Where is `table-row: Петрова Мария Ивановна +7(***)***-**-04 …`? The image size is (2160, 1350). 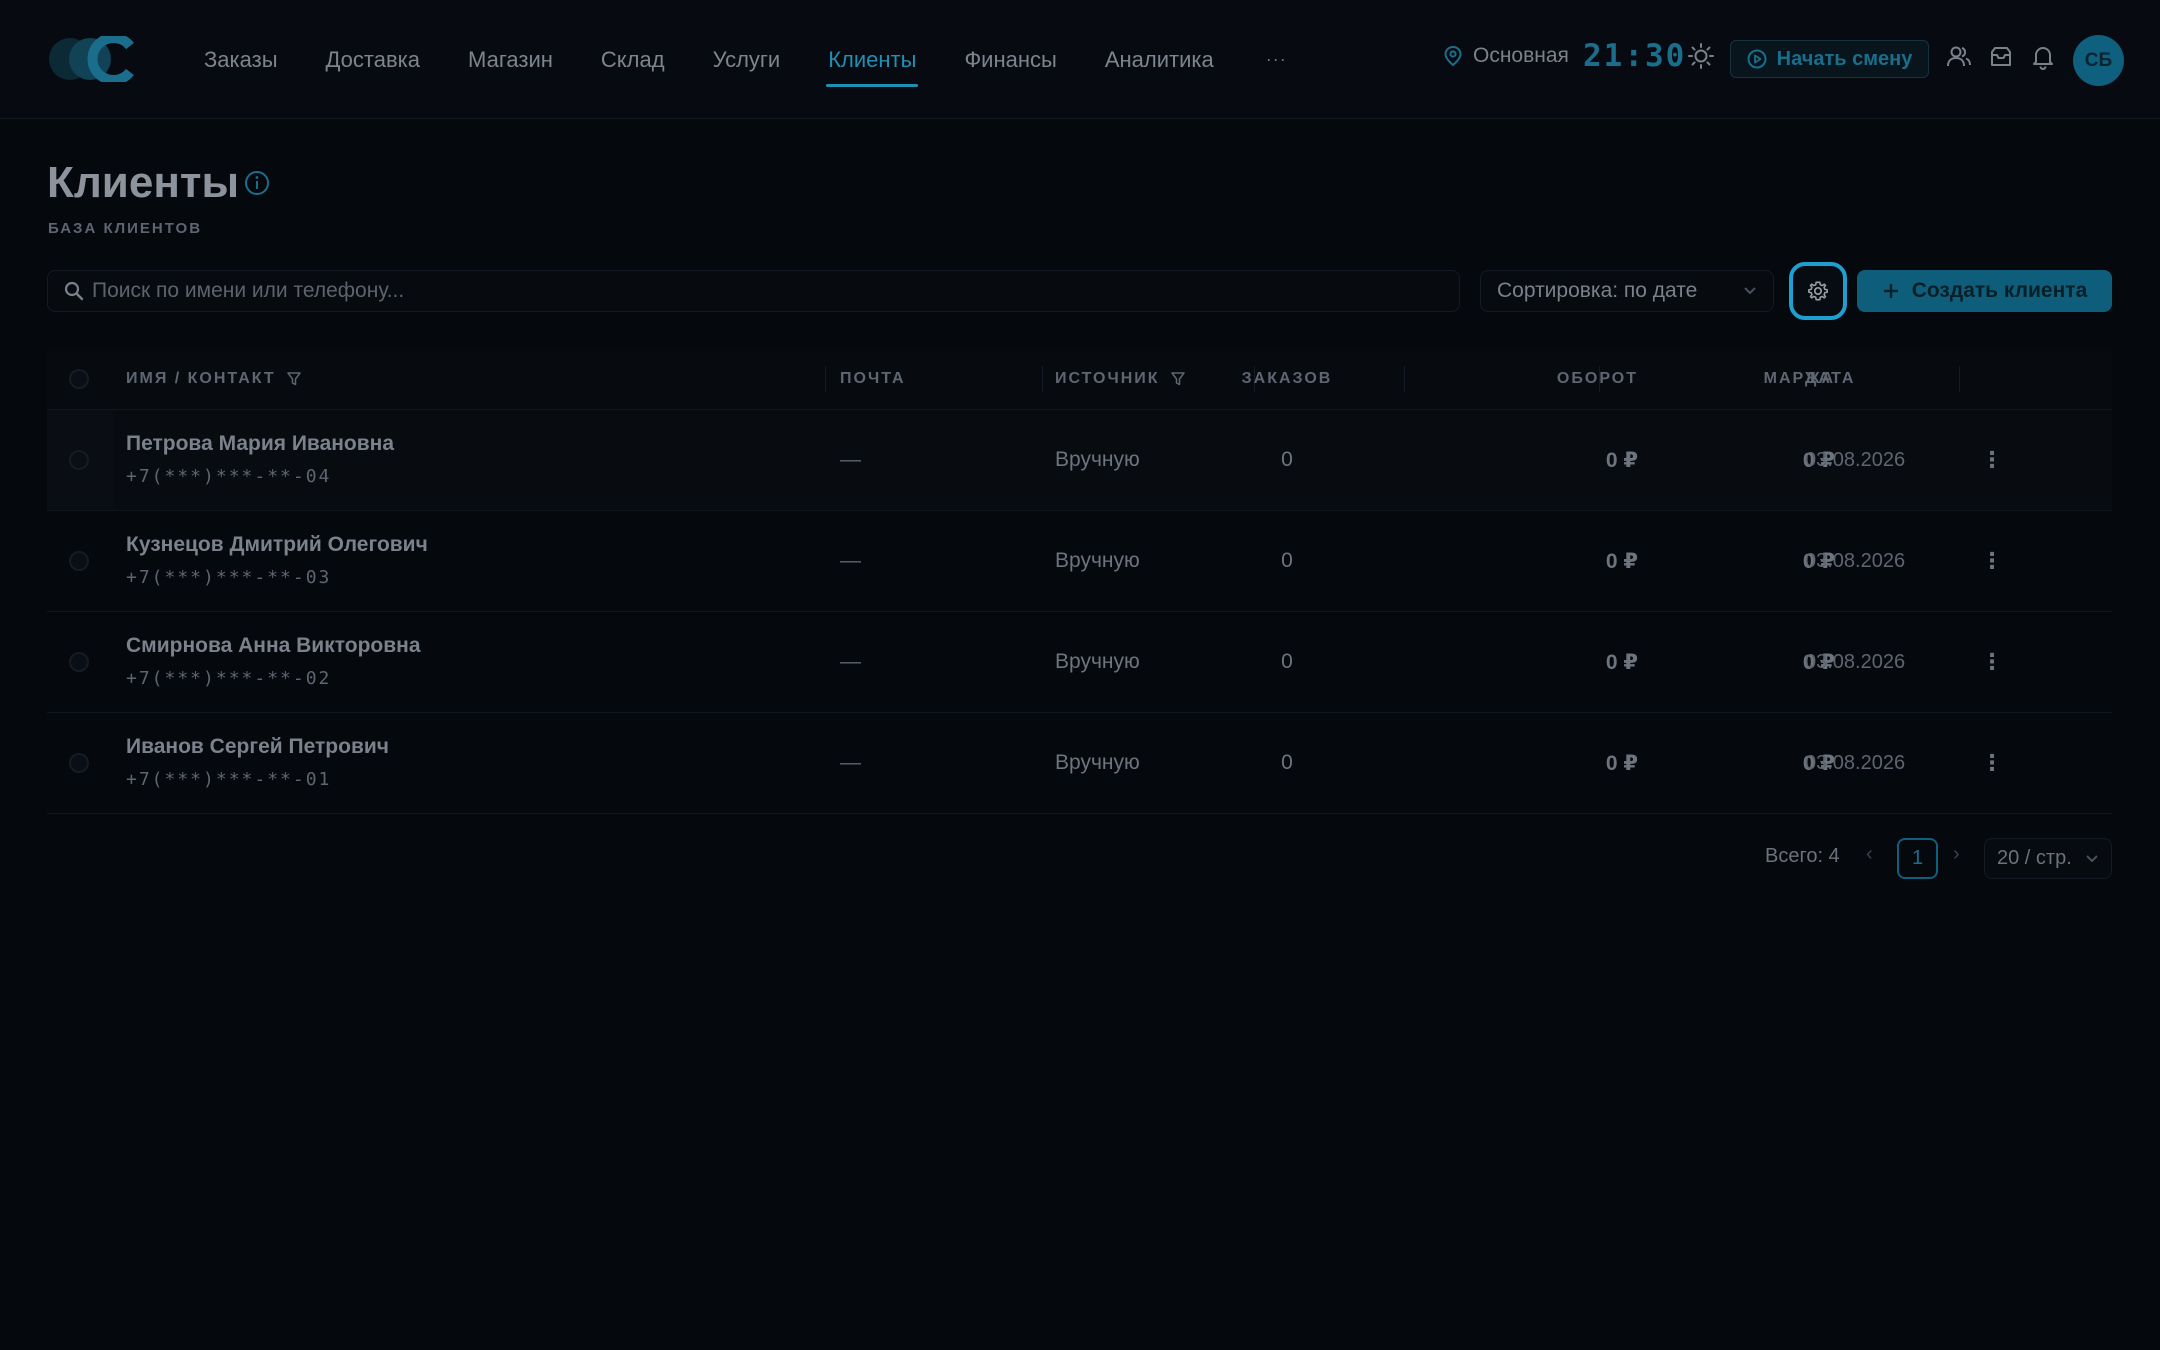
table-row: Петрова Мария Ивановна +7(***)***-**-04 … is located at coordinates (1079, 460).